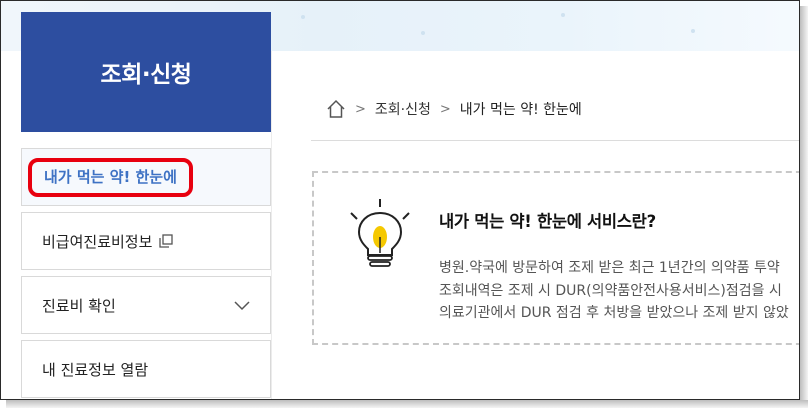 The image size is (808, 408). I want to click on info-title: 내가 먹는 약! 한눈에 서비스란?, so click(547, 221).